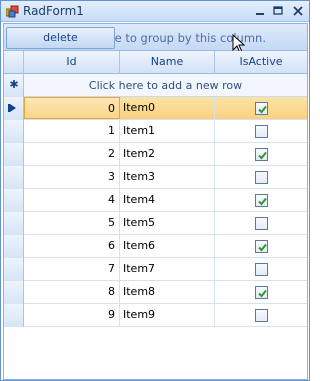  What do you see at coordinates (167, 177) in the screenshot?
I see `cell-name: Item3` at bounding box center [167, 177].